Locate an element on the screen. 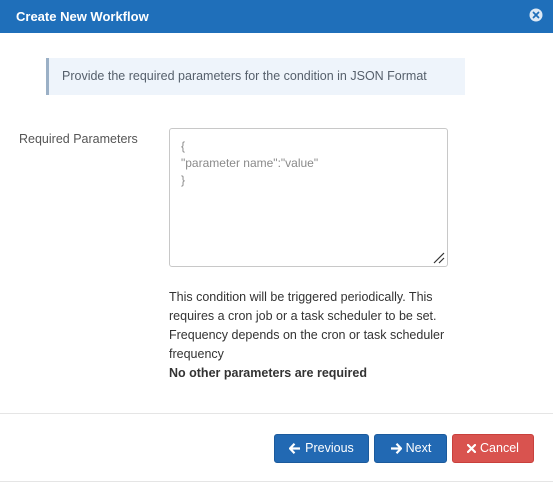 Image resolution: width=553 pixels, height=483 pixels. textarea-placeholder: { "parameter name":"value" } is located at coordinates (250, 163).